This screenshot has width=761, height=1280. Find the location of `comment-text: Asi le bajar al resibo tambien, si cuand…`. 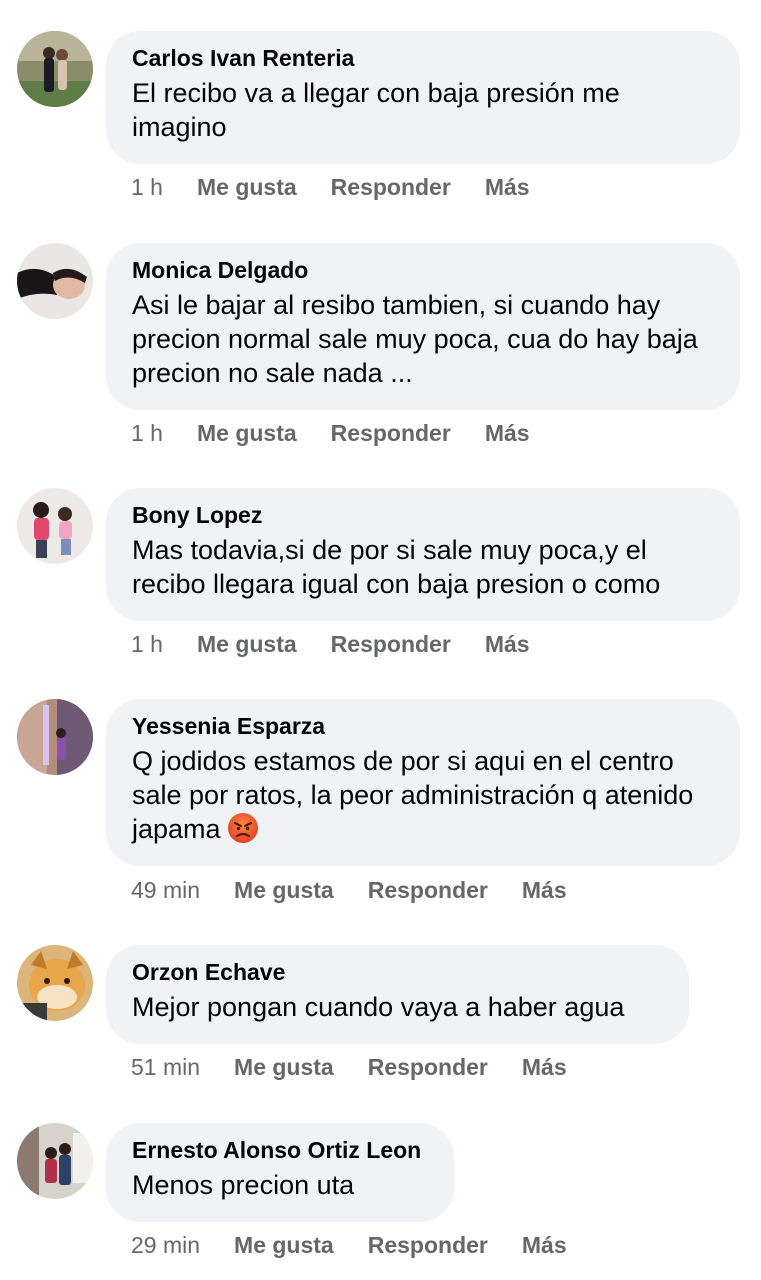

comment-text: Asi le bajar al resibo tambien, si cuand… is located at coordinates (415, 339).